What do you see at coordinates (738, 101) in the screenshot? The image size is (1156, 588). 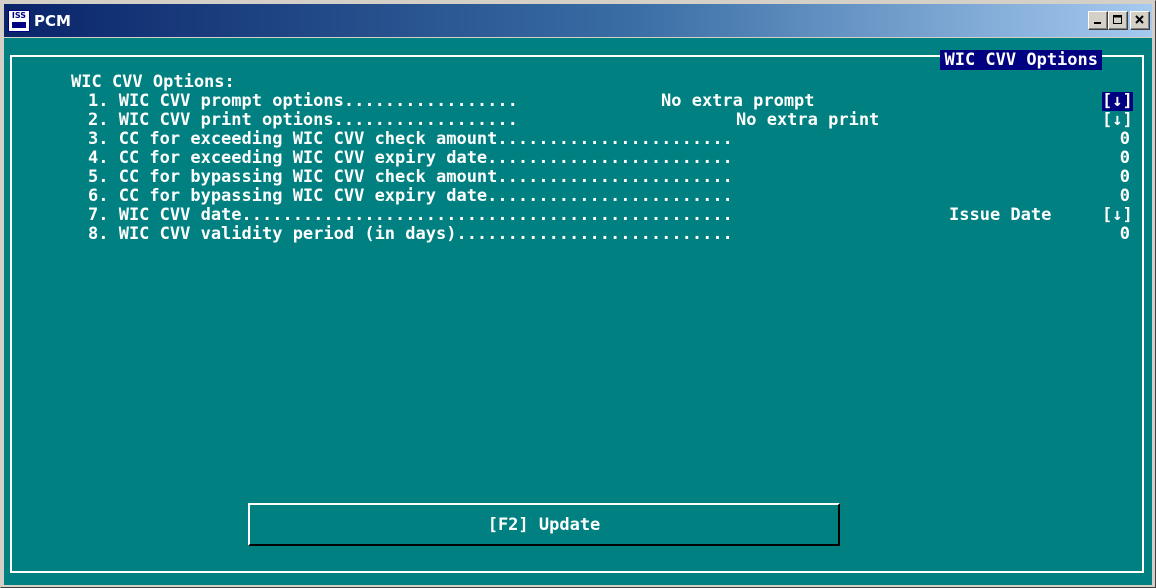 I see `option-1-value: No extra prompt` at bounding box center [738, 101].